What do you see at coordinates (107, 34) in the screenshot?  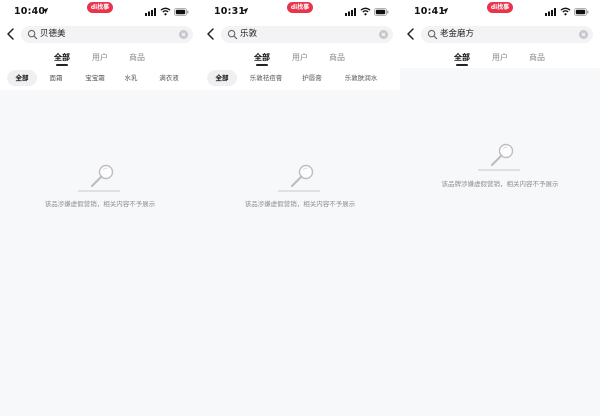 I see `search-field: 贝德美` at bounding box center [107, 34].